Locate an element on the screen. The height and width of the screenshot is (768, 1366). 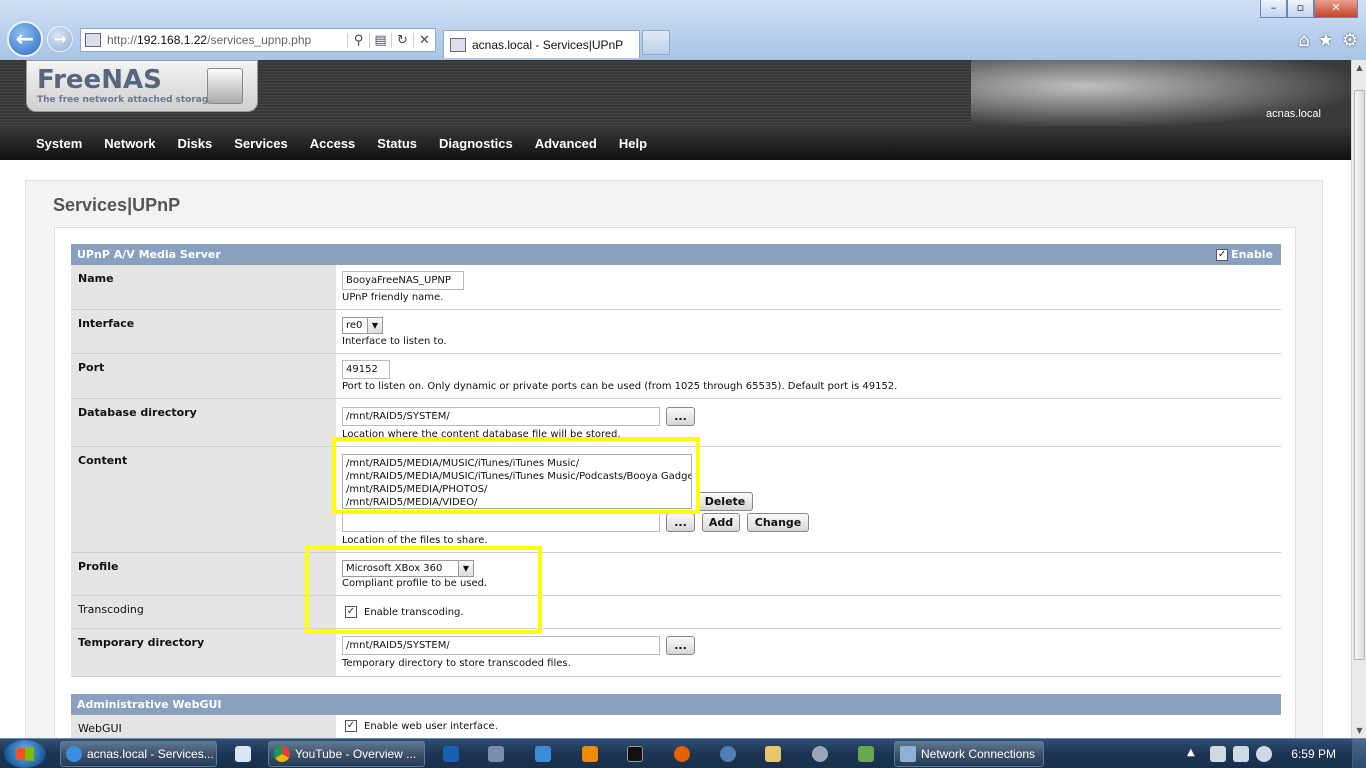
menu-advanced: Advanced is located at coordinates (566, 143).